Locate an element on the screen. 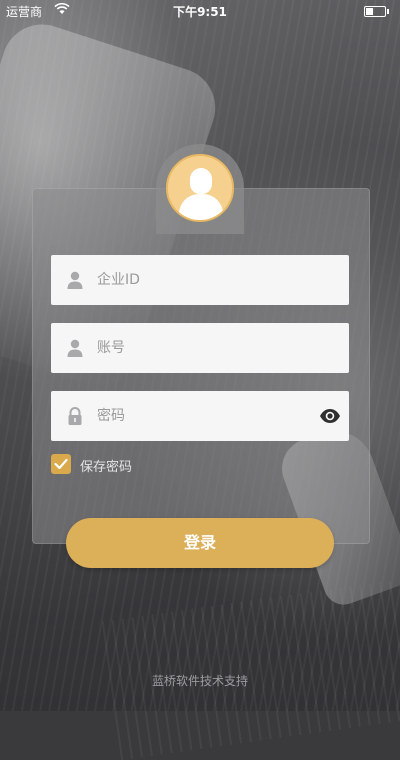  clock: 下午9:51 is located at coordinates (200, 12).